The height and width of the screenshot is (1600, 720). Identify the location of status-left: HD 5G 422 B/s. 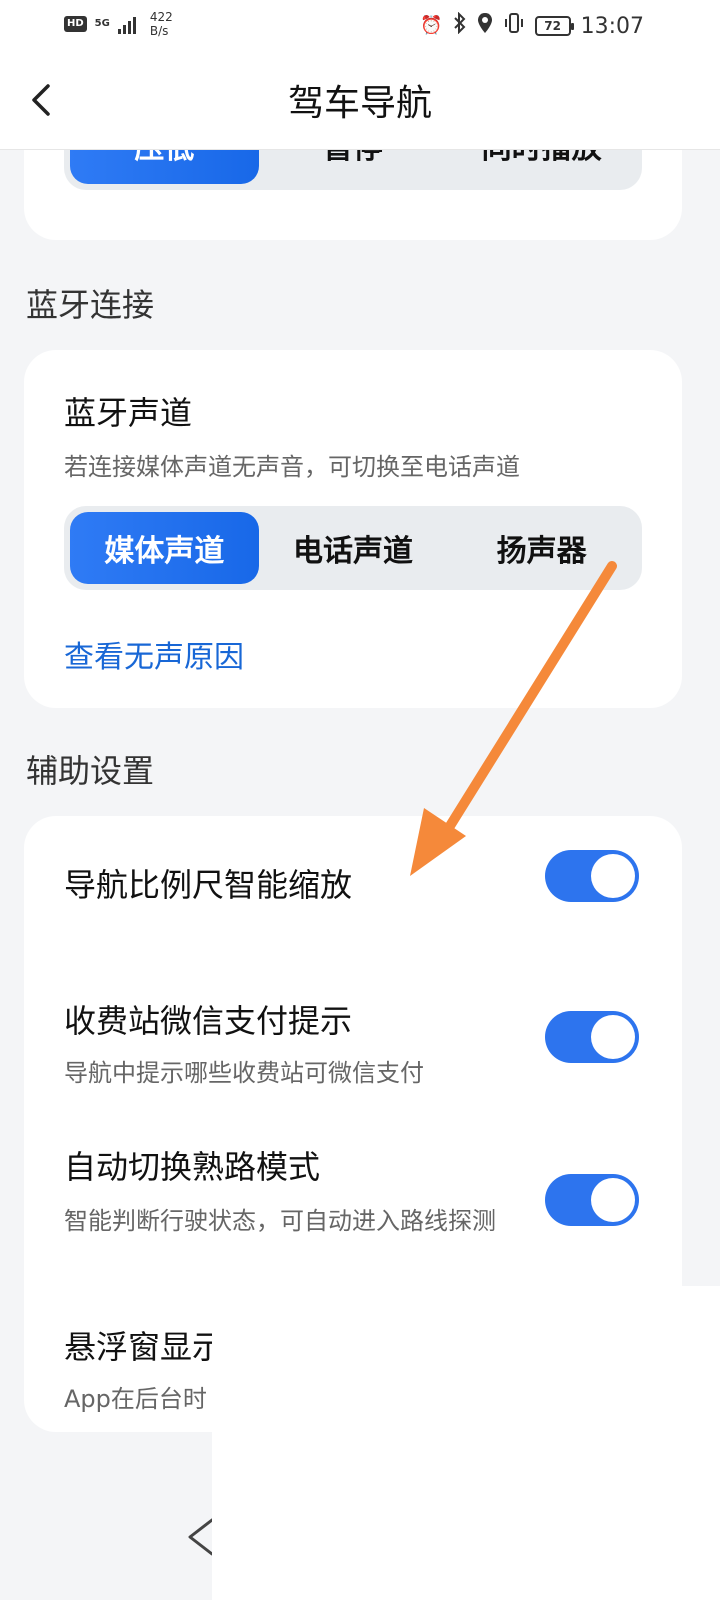
(118, 24).